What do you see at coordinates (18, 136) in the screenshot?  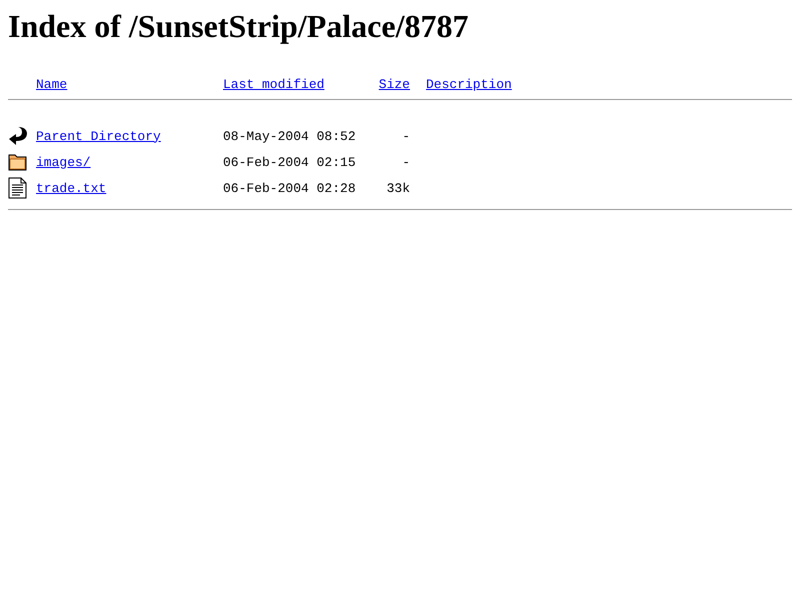 I see `back-arrow-icon` at bounding box center [18, 136].